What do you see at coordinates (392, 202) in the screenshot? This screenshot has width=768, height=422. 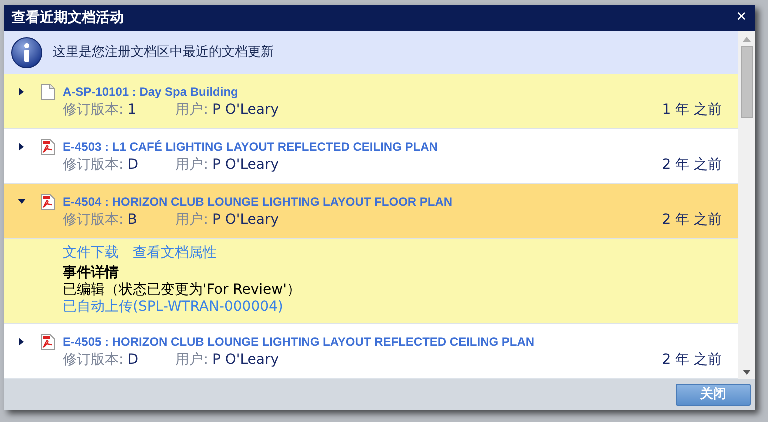 I see `document-title-link: E-4504 : HORIZON CLUB LOUNGE LIGHTING LAYOUT FLOOR PLAN` at bounding box center [392, 202].